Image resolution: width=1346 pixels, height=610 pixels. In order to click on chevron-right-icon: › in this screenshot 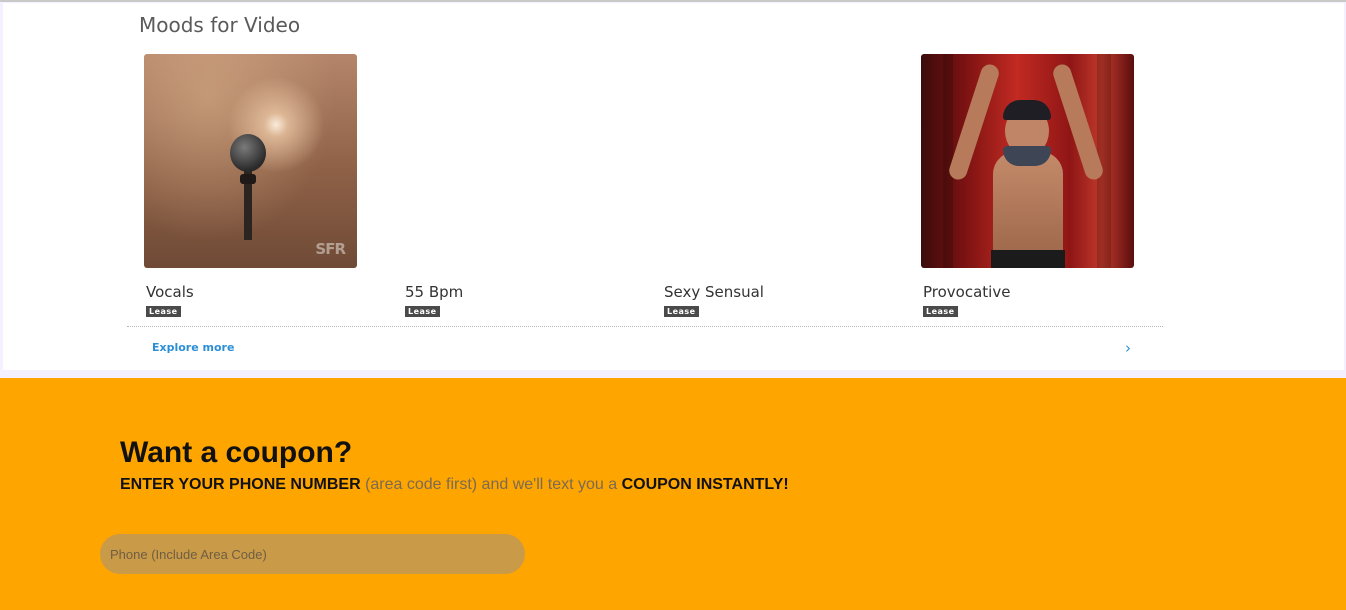, I will do `click(1128, 348)`.